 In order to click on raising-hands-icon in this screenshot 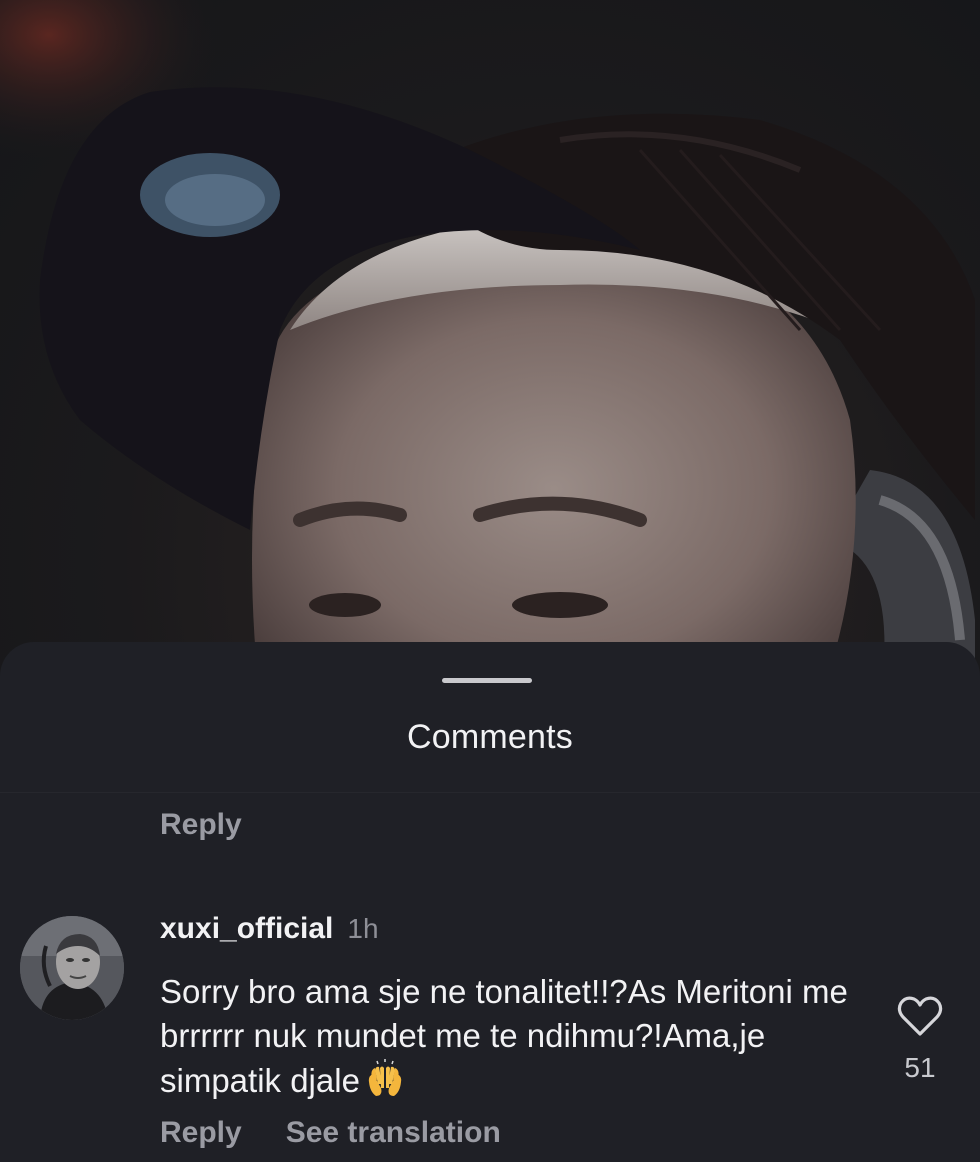, I will do `click(385, 1083)`.